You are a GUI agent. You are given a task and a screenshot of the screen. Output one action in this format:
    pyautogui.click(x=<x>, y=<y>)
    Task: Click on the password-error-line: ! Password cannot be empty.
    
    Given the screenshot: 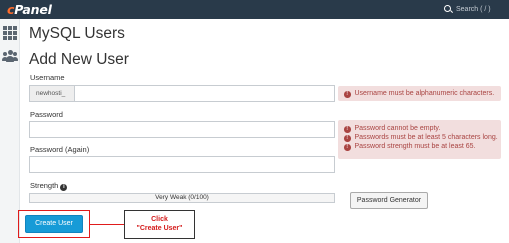 What is the action you would take?
    pyautogui.click(x=419, y=128)
    